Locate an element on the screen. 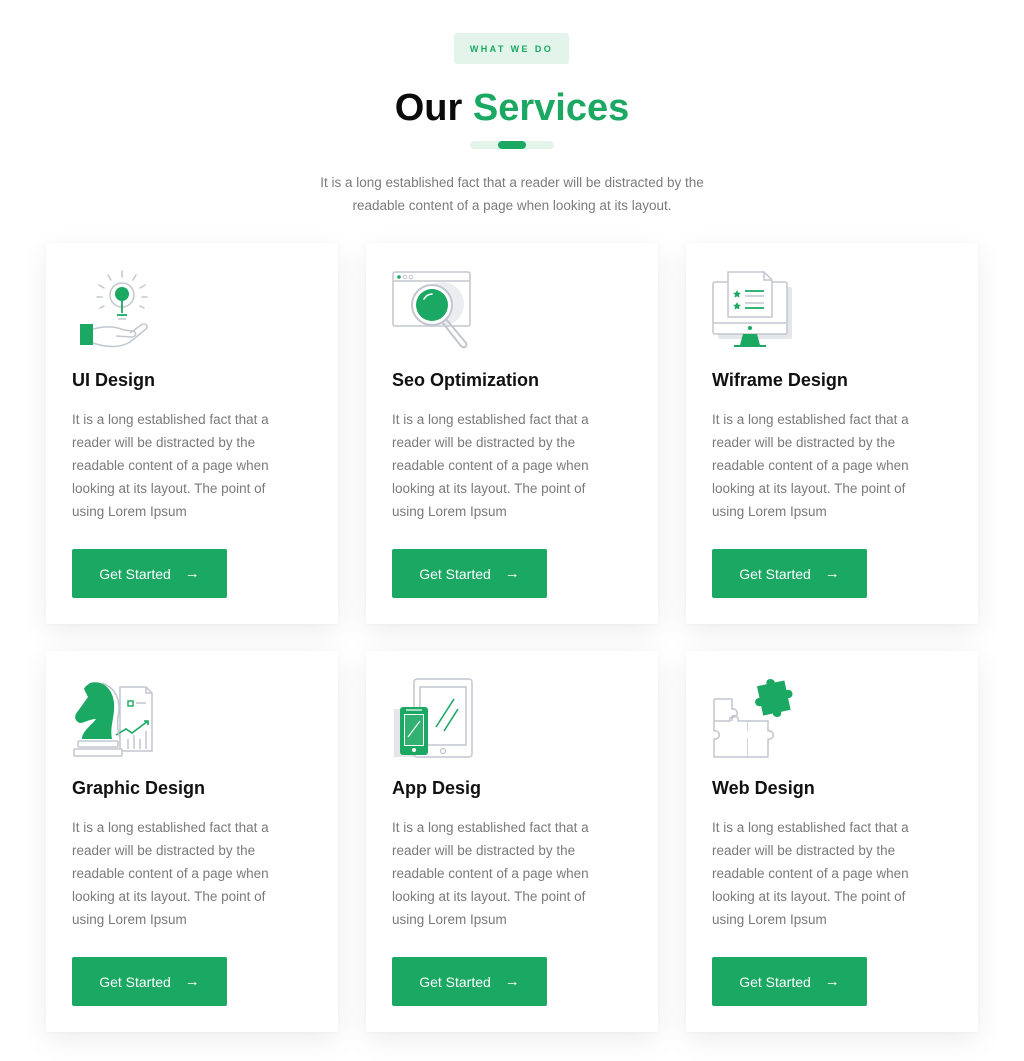 The height and width of the screenshot is (1061, 1024). section-title: Our Services is located at coordinates (512, 108).